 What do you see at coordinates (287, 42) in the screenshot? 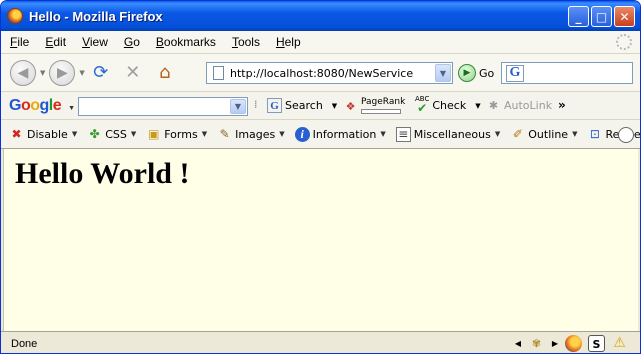
I see `menu-help: Help` at bounding box center [287, 42].